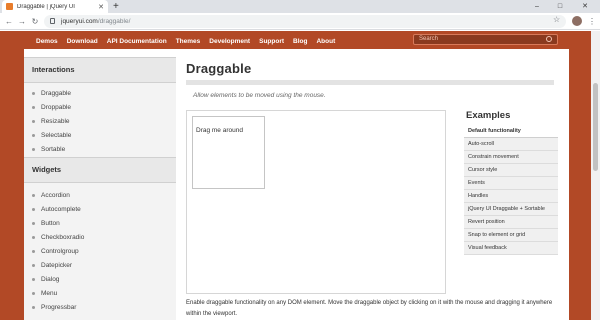  Describe the element at coordinates (585, 6) in the screenshot. I see `window-close-icon: ✕` at that location.